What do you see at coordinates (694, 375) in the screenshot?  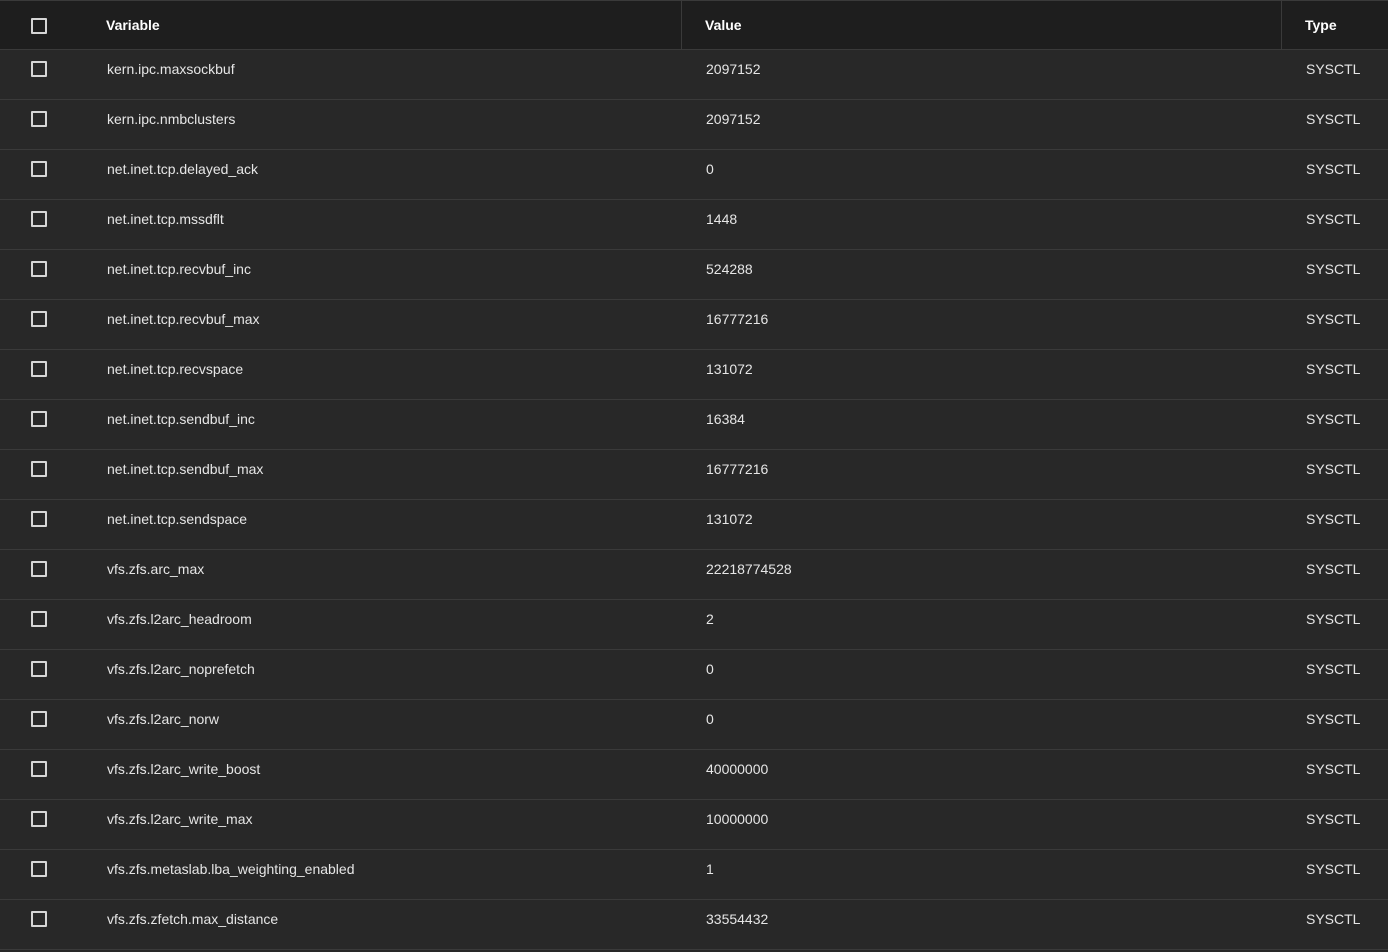 I see `table-row: net.inet.tcp.recvspace 131072 SYSCTL` at bounding box center [694, 375].